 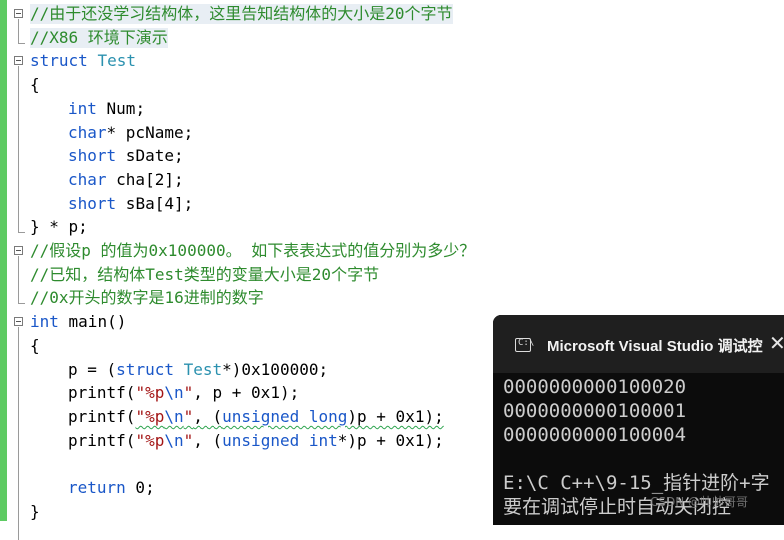 I want to click on code-token: //由于还没学习结构体，这里告知结构体的大小是20个字节, so click(x=241, y=13).